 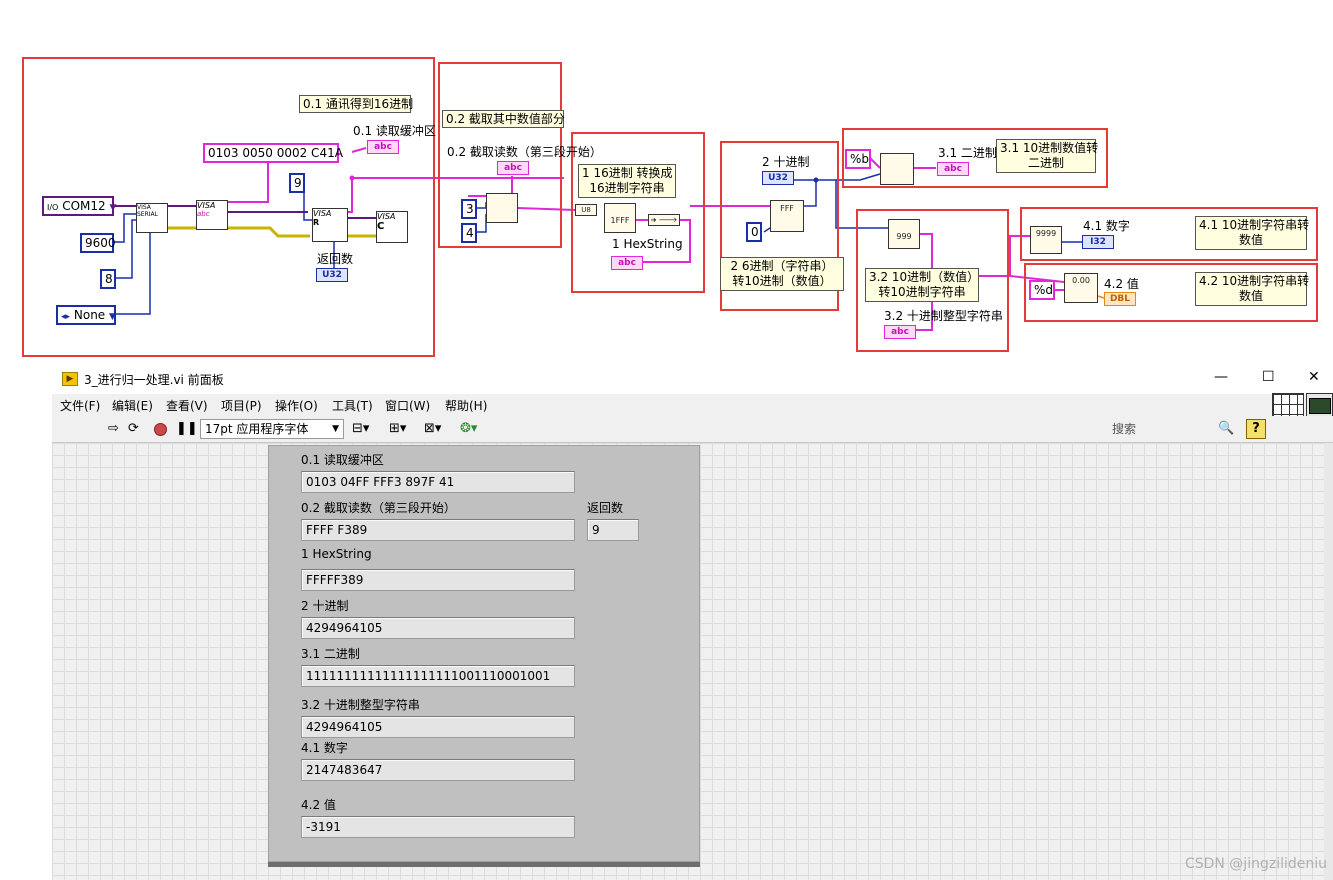 I want to click on visa-write-abc: abc, so click(x=203, y=214).